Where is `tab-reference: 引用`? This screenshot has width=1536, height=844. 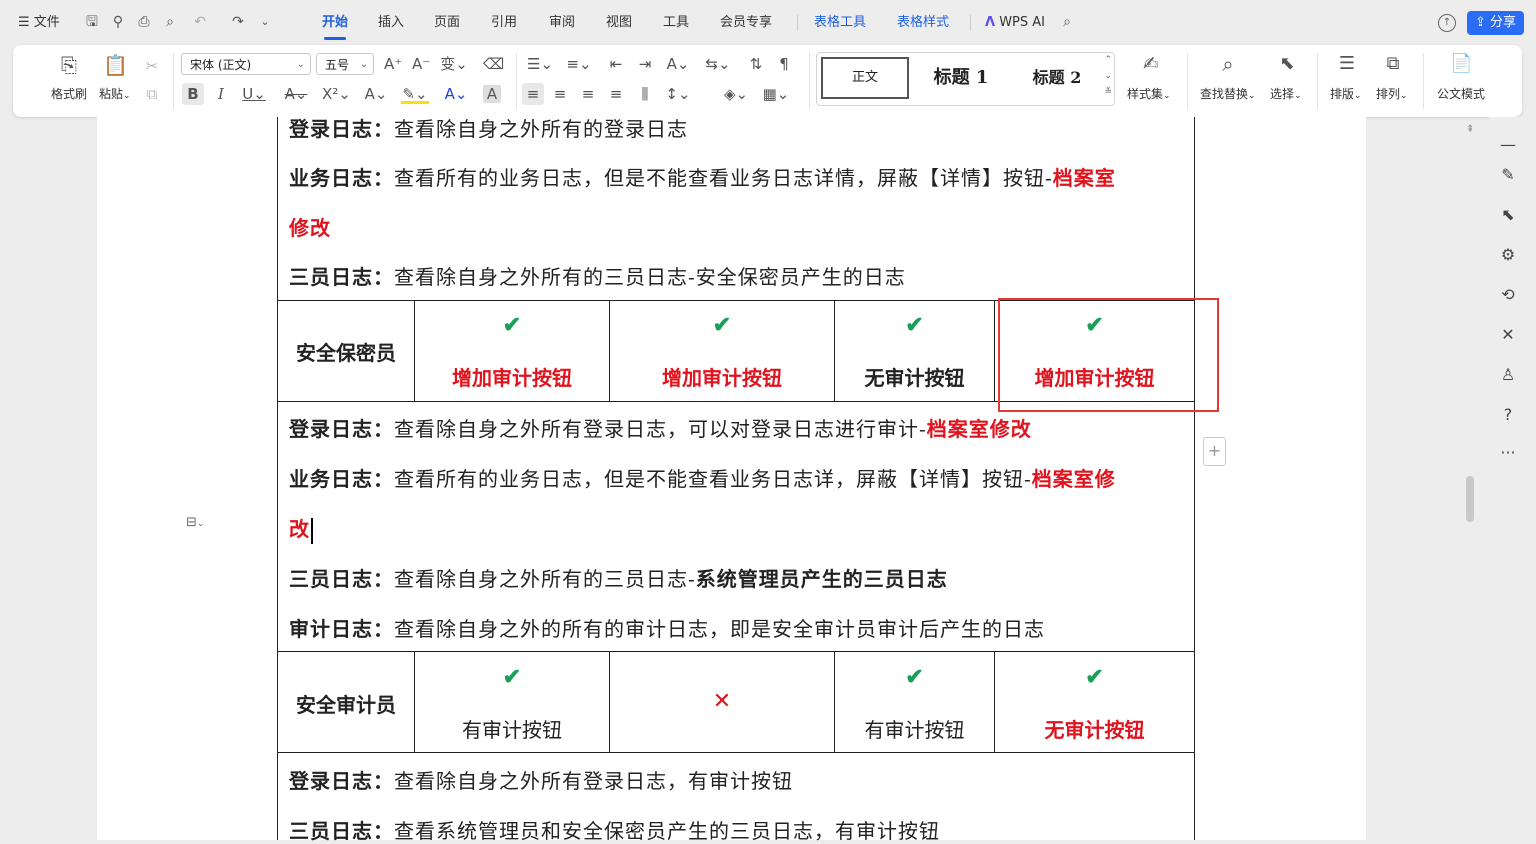
tab-reference: 引用 is located at coordinates (504, 23).